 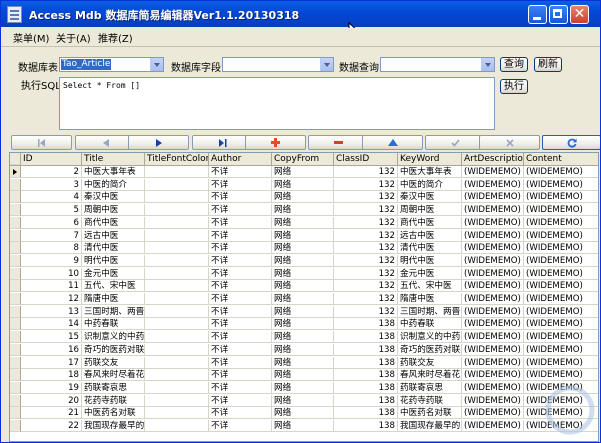 I want to click on table-cell: 奇巧的医药对联, so click(x=113, y=349).